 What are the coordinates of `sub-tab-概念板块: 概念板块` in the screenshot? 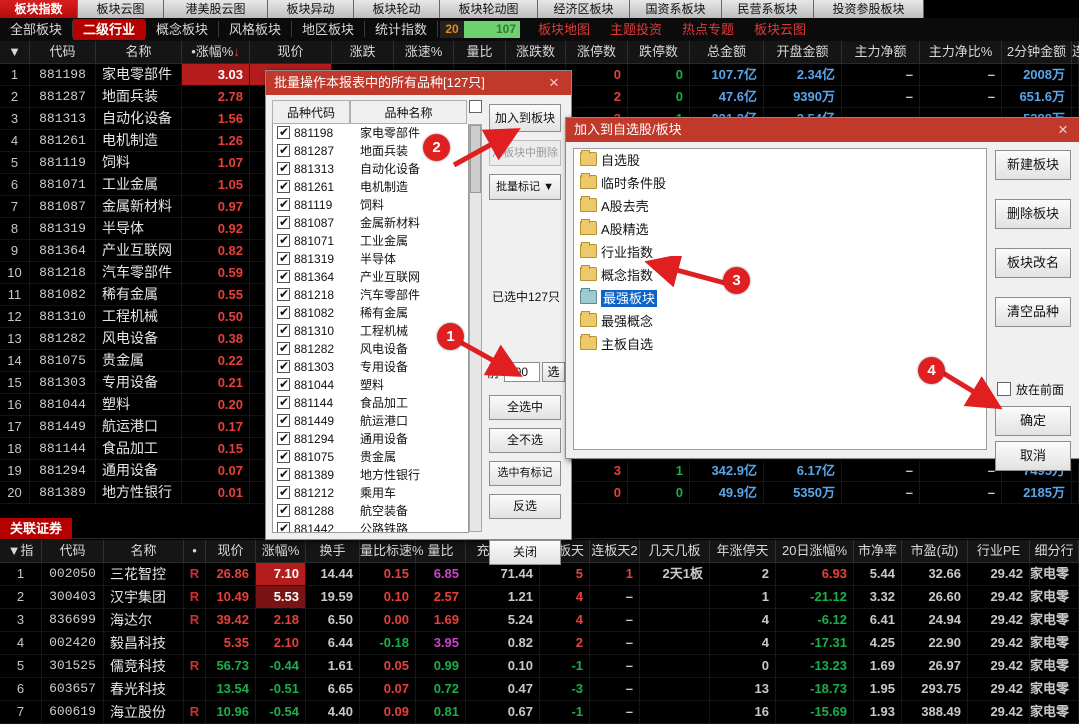 It's located at (182, 29).